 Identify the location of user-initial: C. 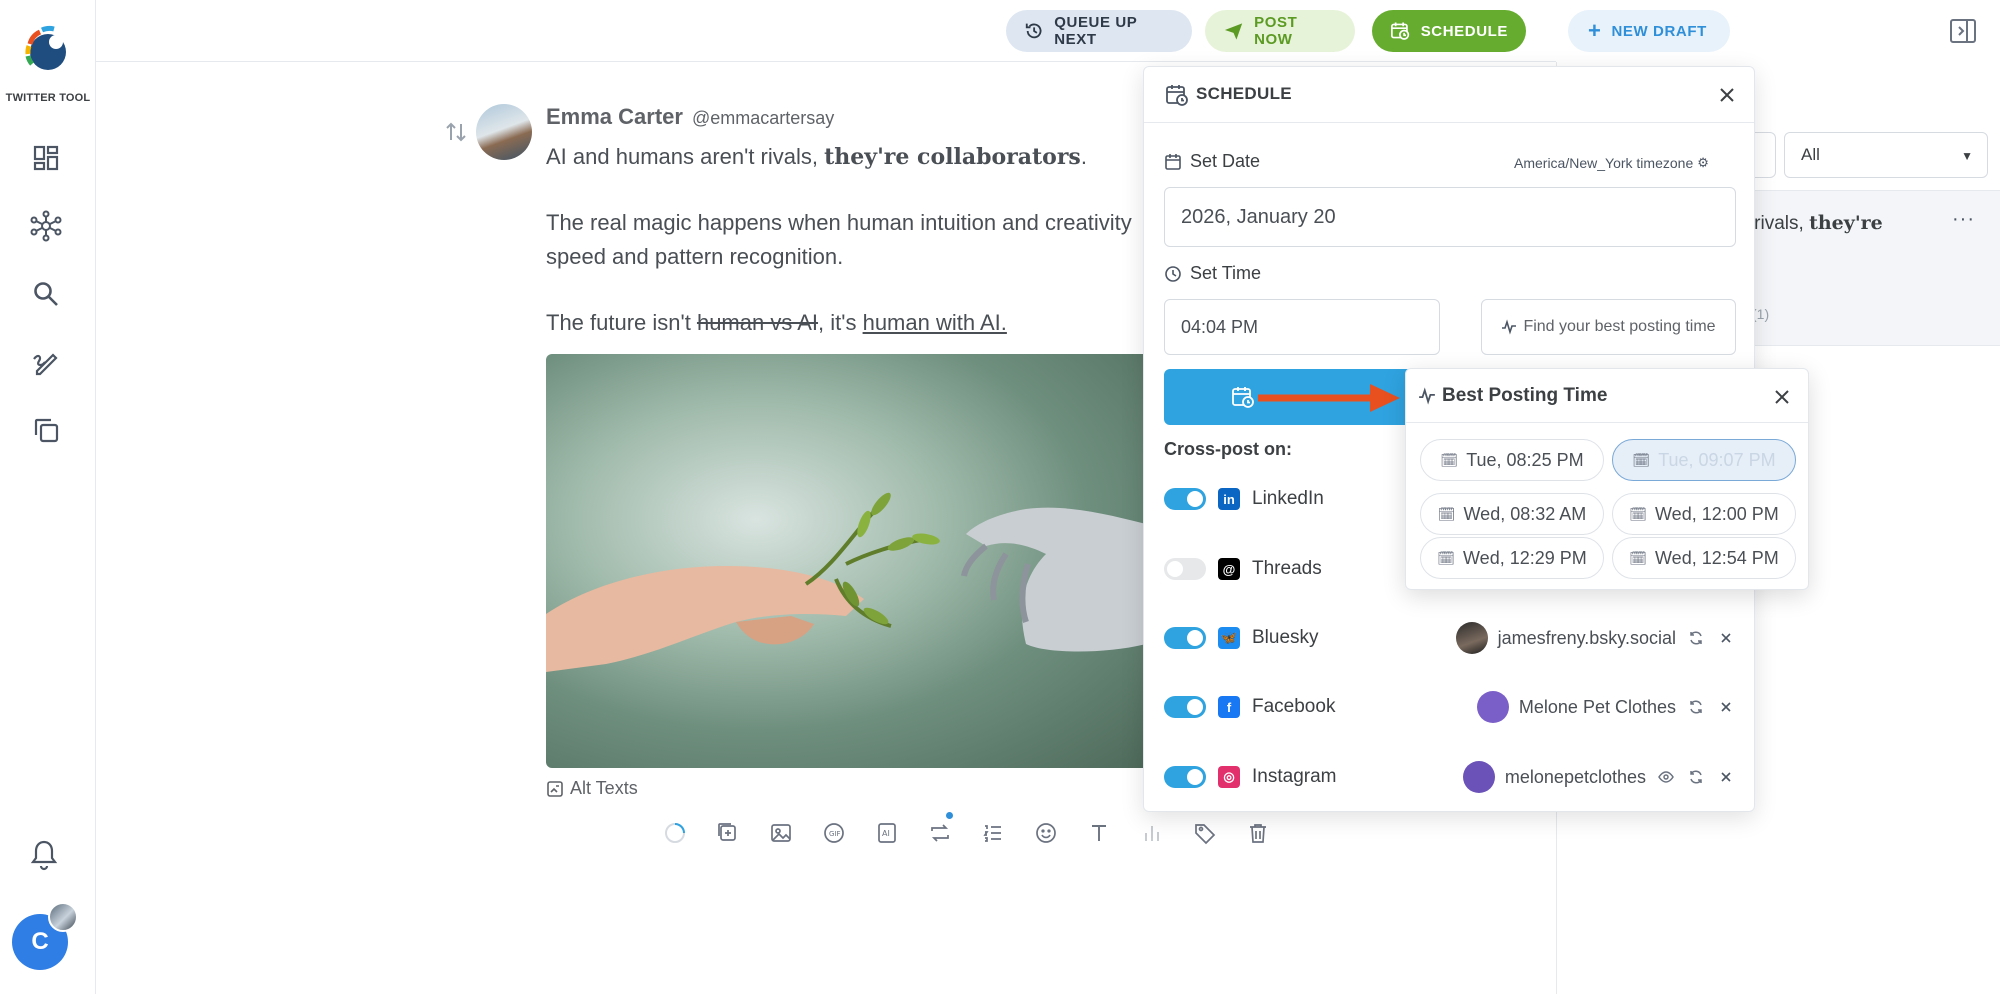
(40, 941).